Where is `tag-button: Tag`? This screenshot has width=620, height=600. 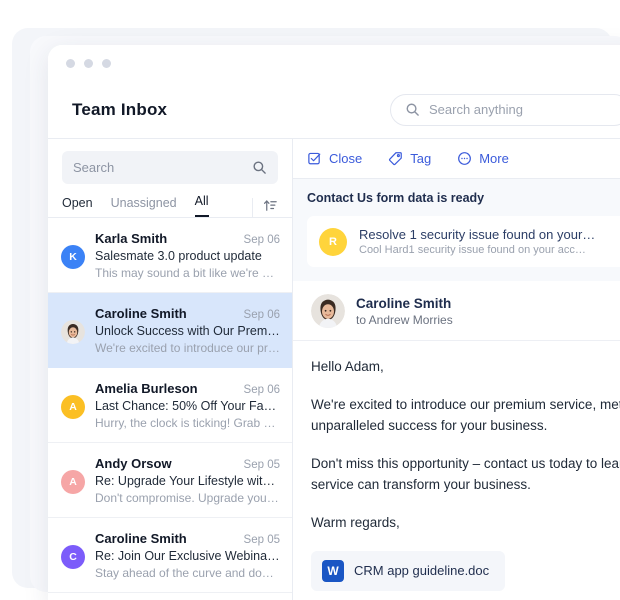 tag-button: Tag is located at coordinates (409, 158).